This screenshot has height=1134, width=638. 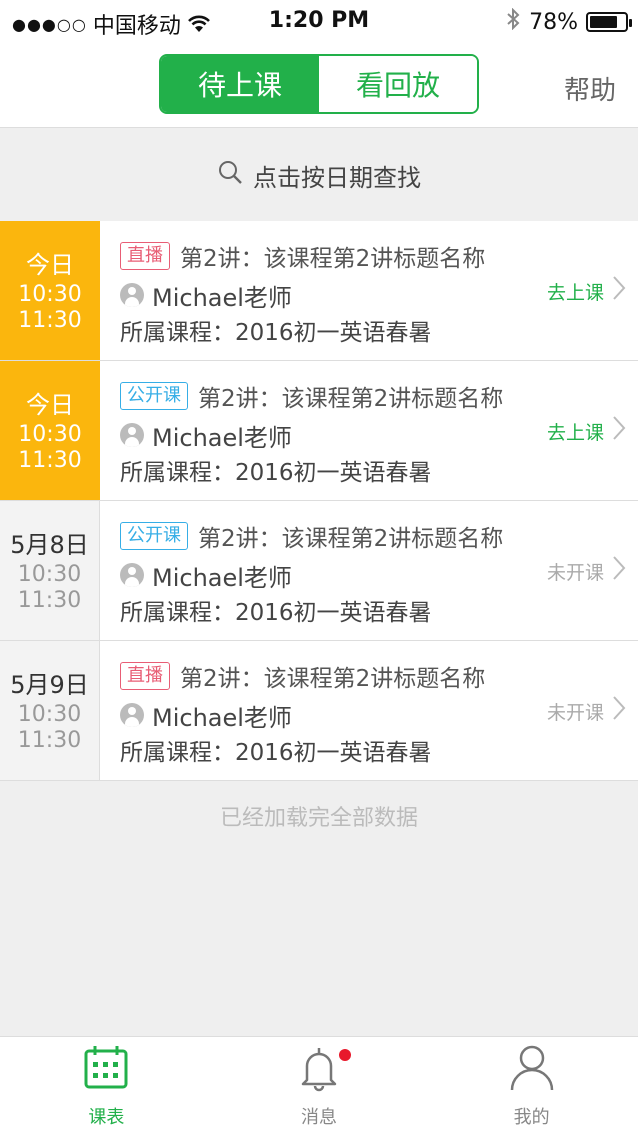 I want to click on lesson-date-block: 5月9日 10:30 11:30, so click(x=50, y=710).